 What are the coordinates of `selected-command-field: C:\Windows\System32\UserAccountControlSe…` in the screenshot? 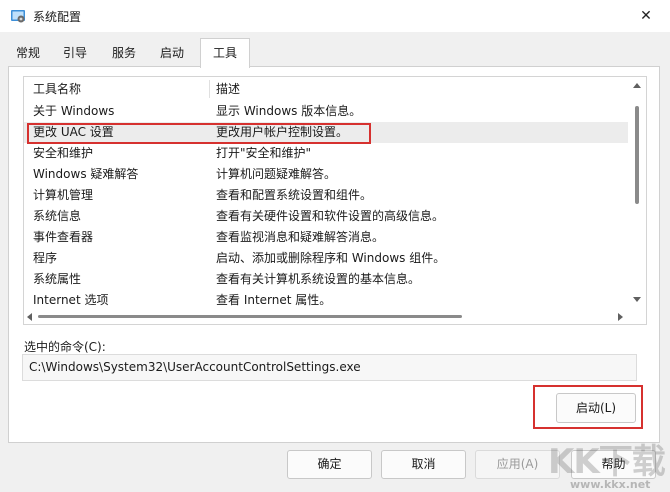 It's located at (329, 367).